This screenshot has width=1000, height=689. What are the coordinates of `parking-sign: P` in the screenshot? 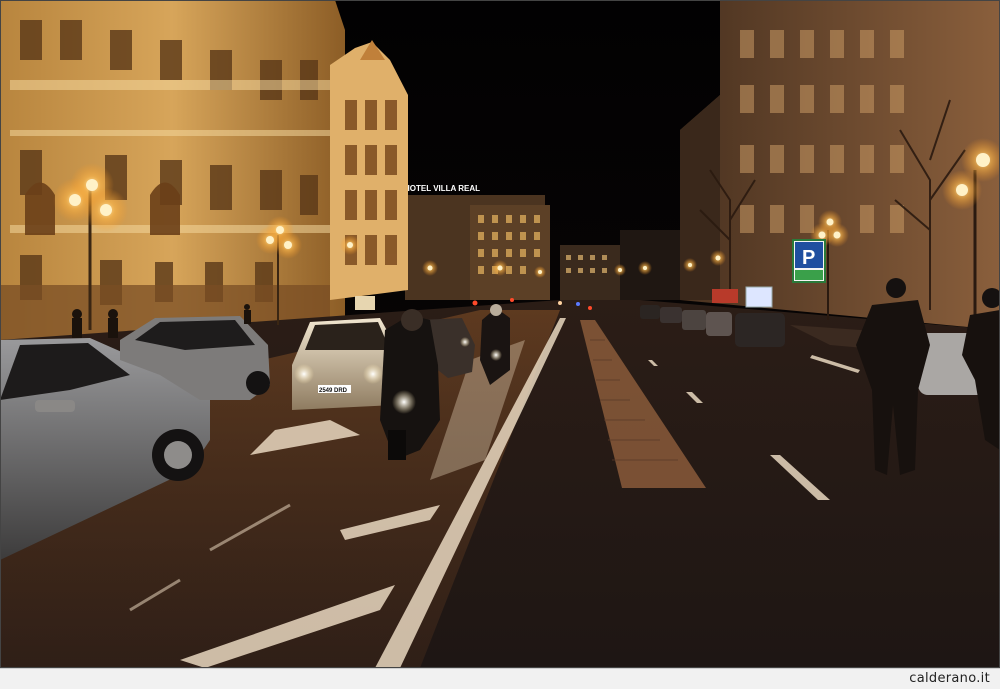 It's located at (809, 261).